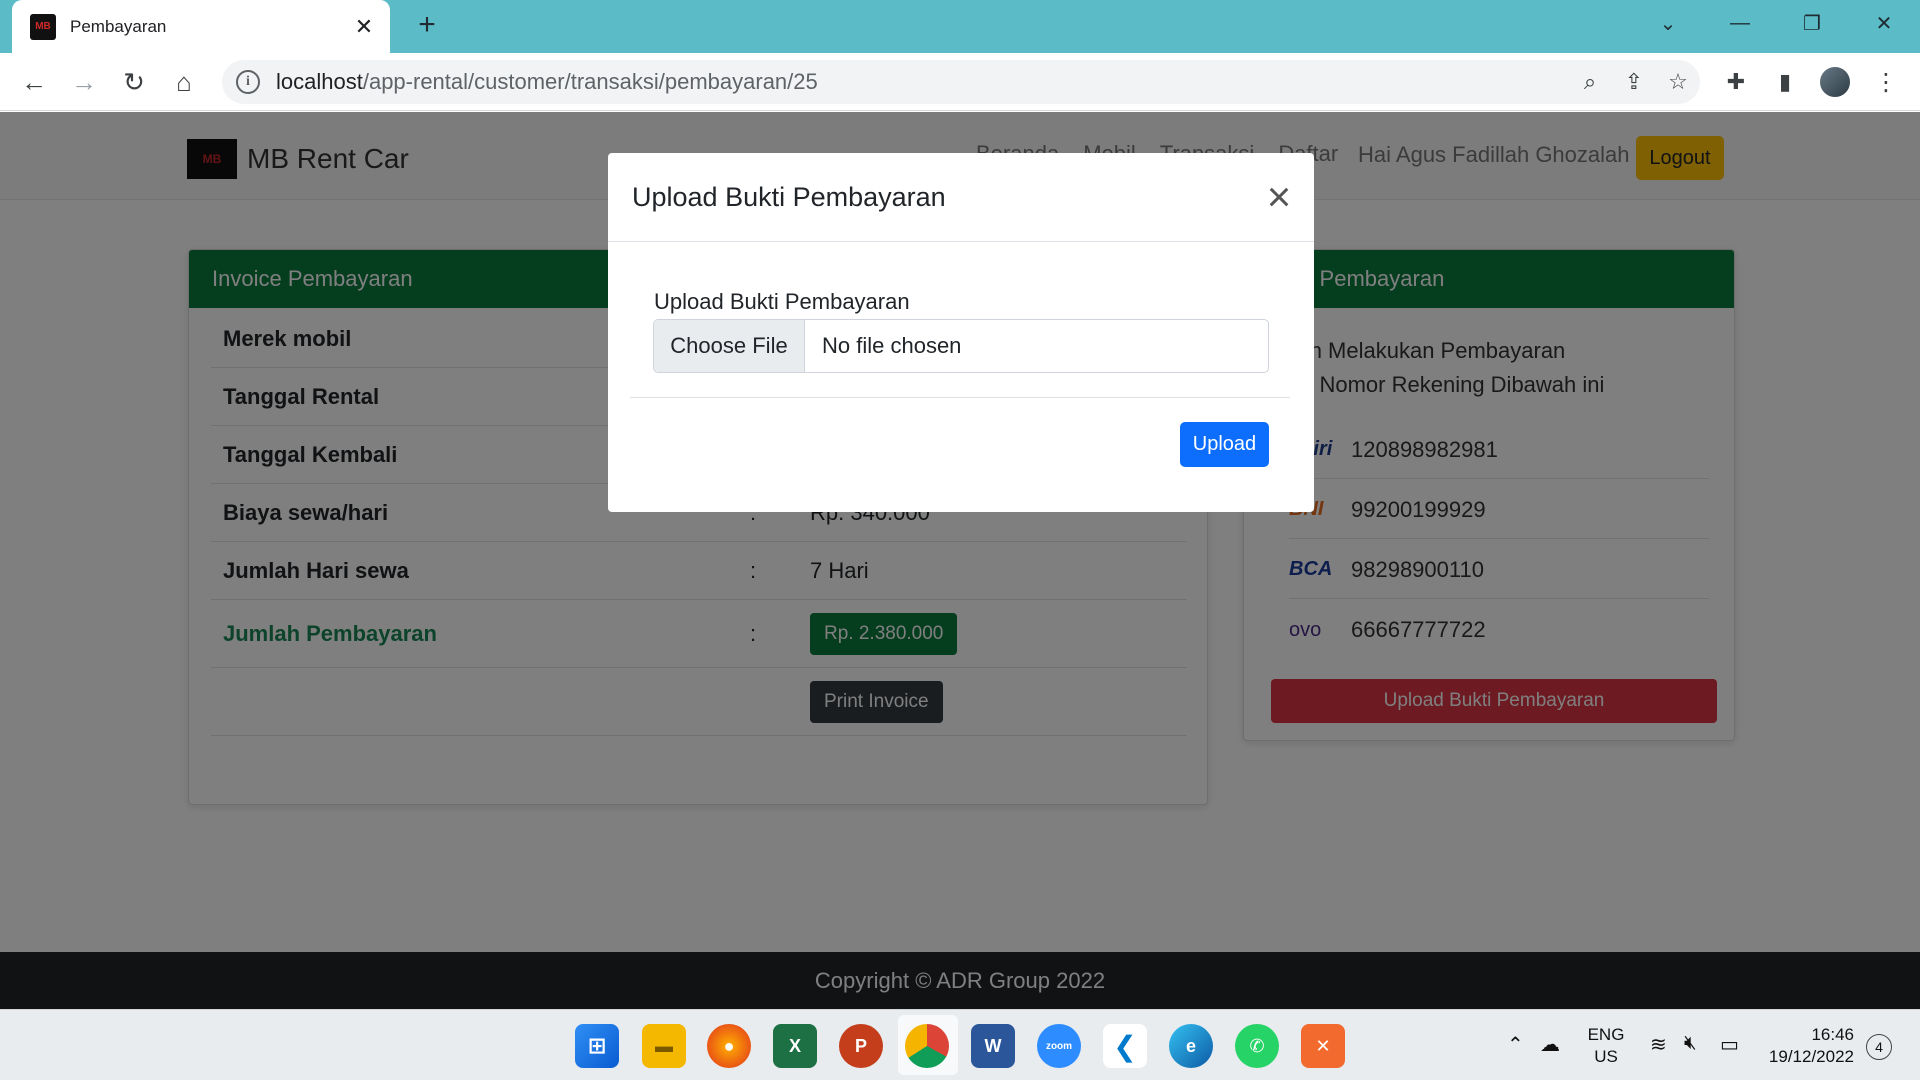 This screenshot has height=1080, width=1920. I want to click on share-icon: ⇪, so click(1634, 82).